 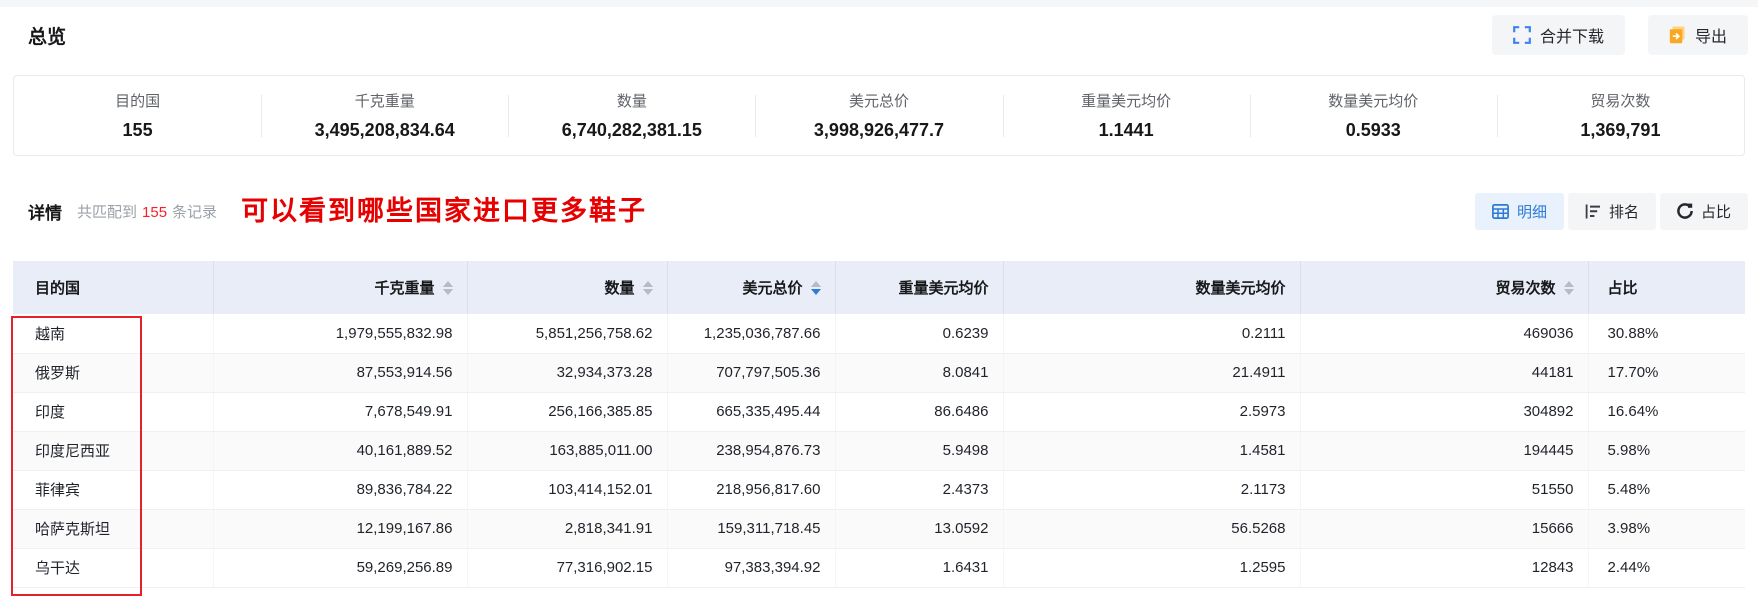 What do you see at coordinates (1152, 568) in the screenshot?
I see `cell-usd-per-unit: 1.2595` at bounding box center [1152, 568].